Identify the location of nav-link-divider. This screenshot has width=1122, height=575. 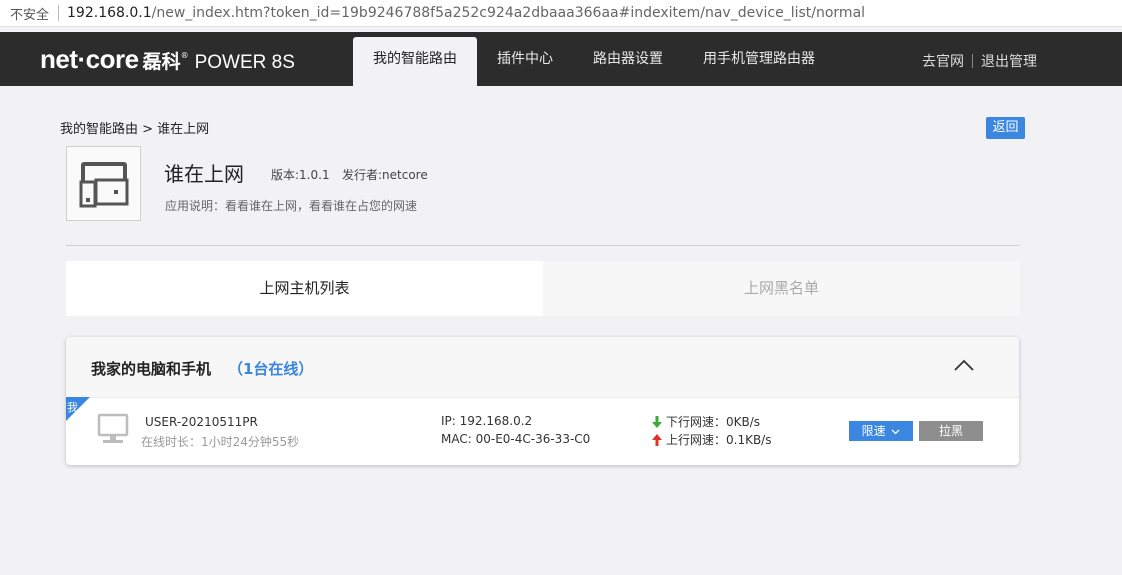
(972, 61).